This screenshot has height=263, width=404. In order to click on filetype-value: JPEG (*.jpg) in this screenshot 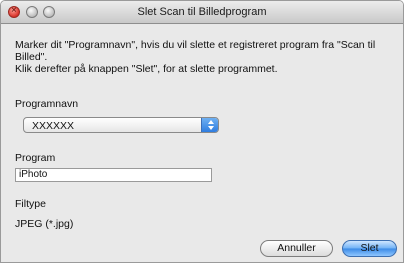, I will do `click(44, 224)`.